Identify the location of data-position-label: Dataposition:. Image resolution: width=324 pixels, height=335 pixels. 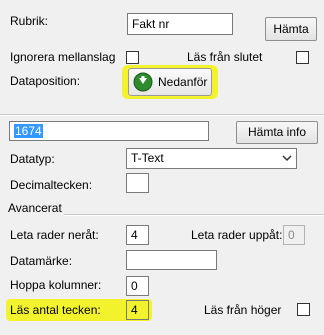
(45, 81).